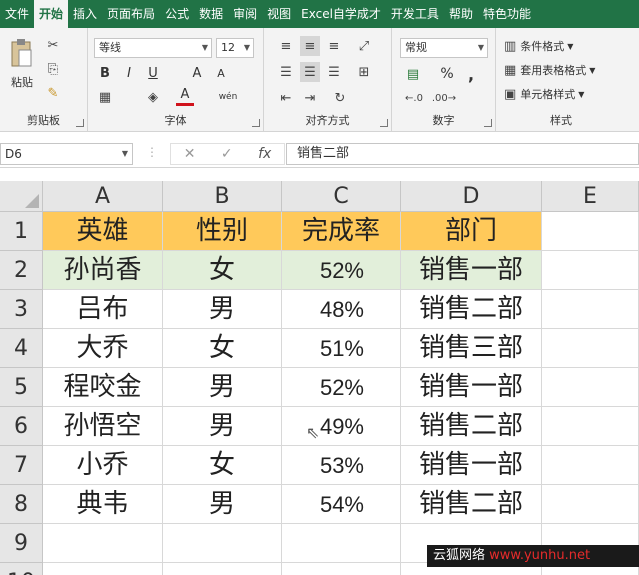  Describe the element at coordinates (341, 348) in the screenshot. I see `cell-c4: 51%` at that location.